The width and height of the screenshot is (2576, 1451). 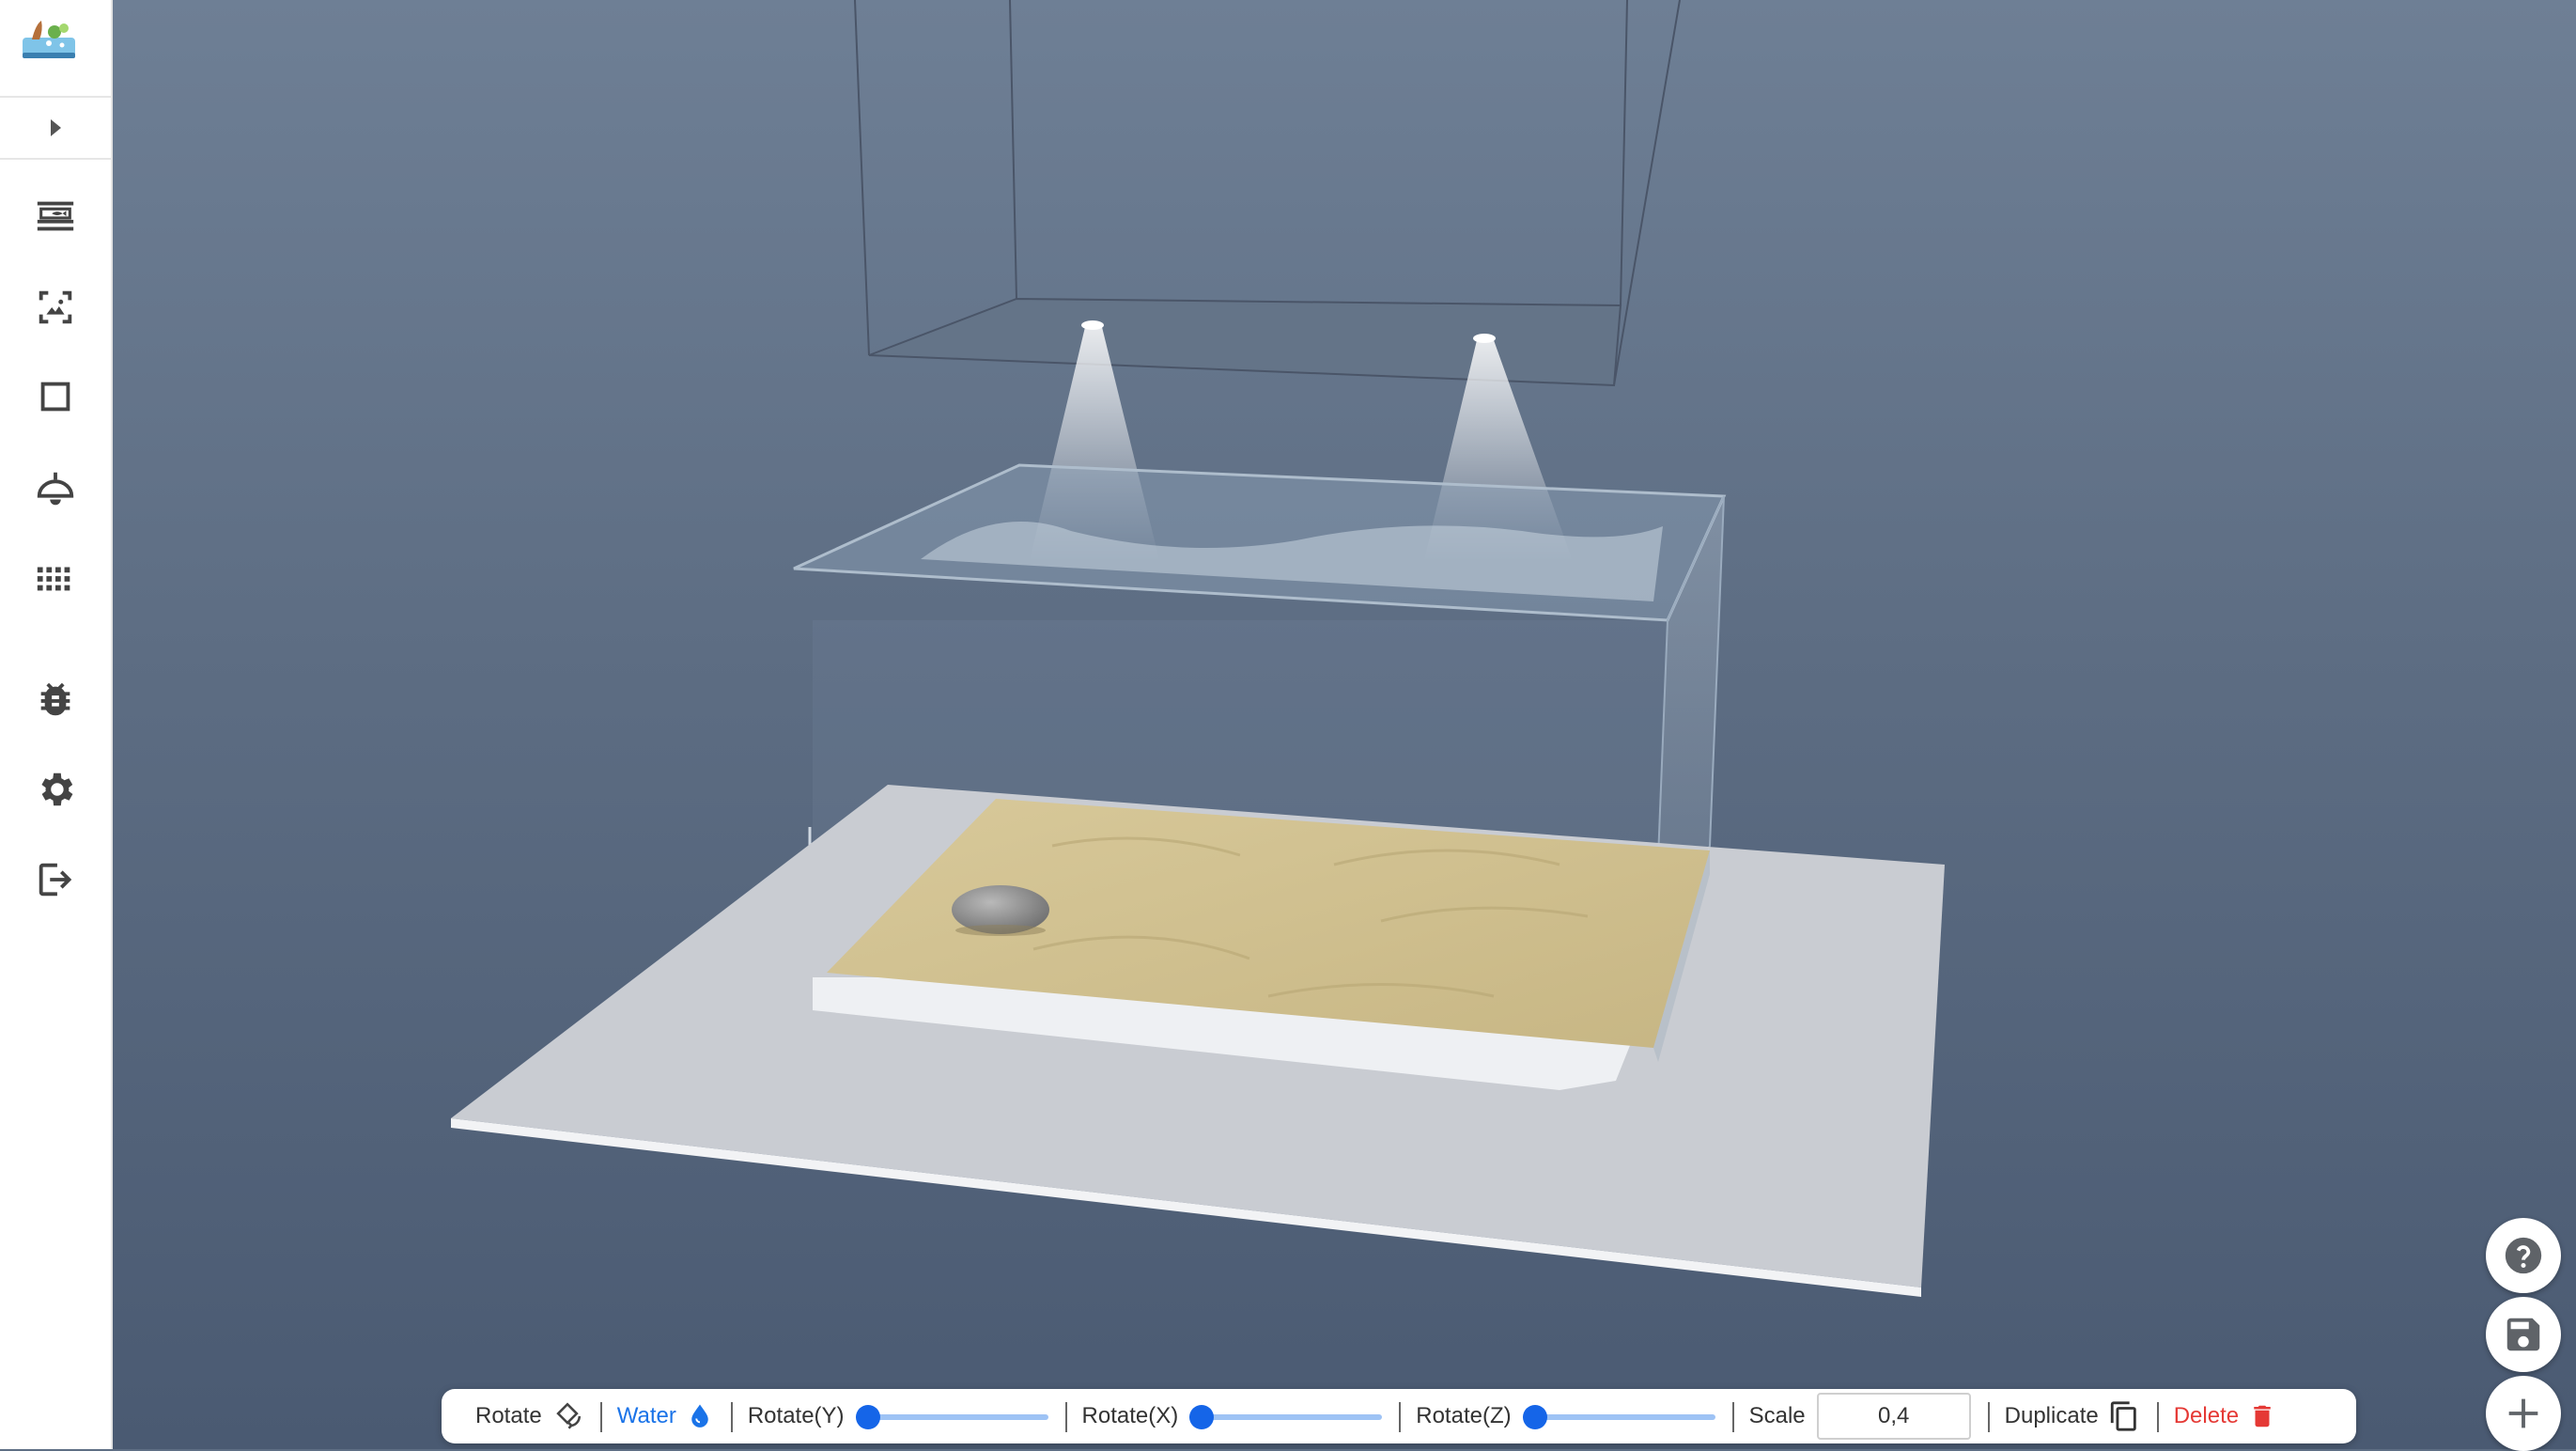 I want to click on rotate-z-control: Rotate(Z), so click(x=1565, y=1416).